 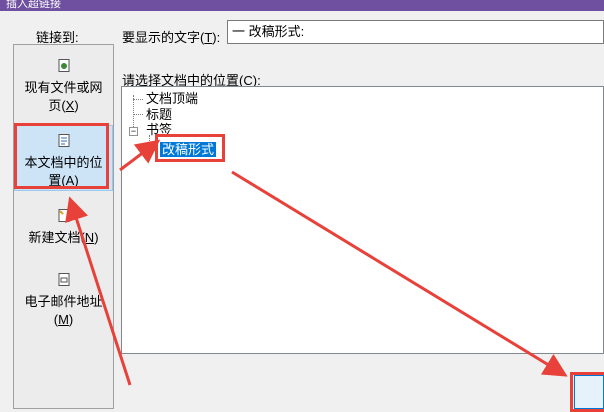 What do you see at coordinates (98, 291) in the screenshot?
I see `arrow-to-sidebar-icon` at bounding box center [98, 291].